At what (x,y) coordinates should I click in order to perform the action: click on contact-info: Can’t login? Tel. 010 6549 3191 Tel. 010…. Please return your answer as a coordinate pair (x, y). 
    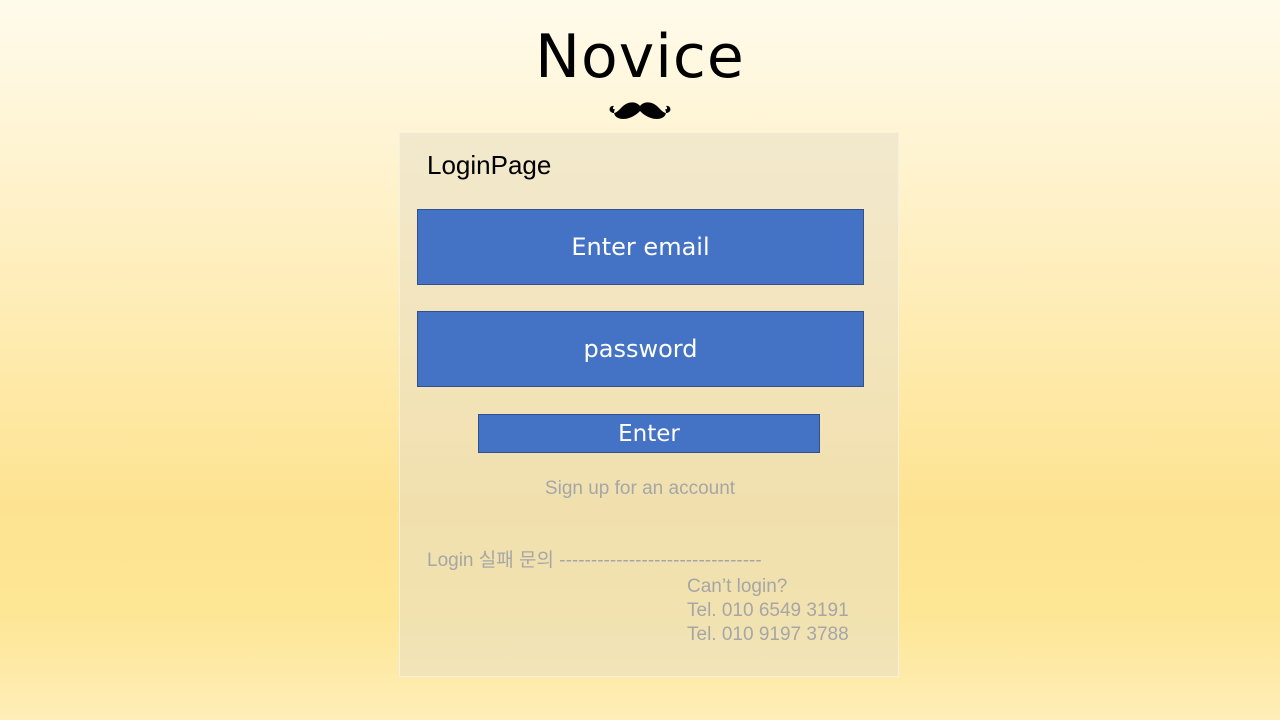
    Looking at the image, I should click on (768, 611).